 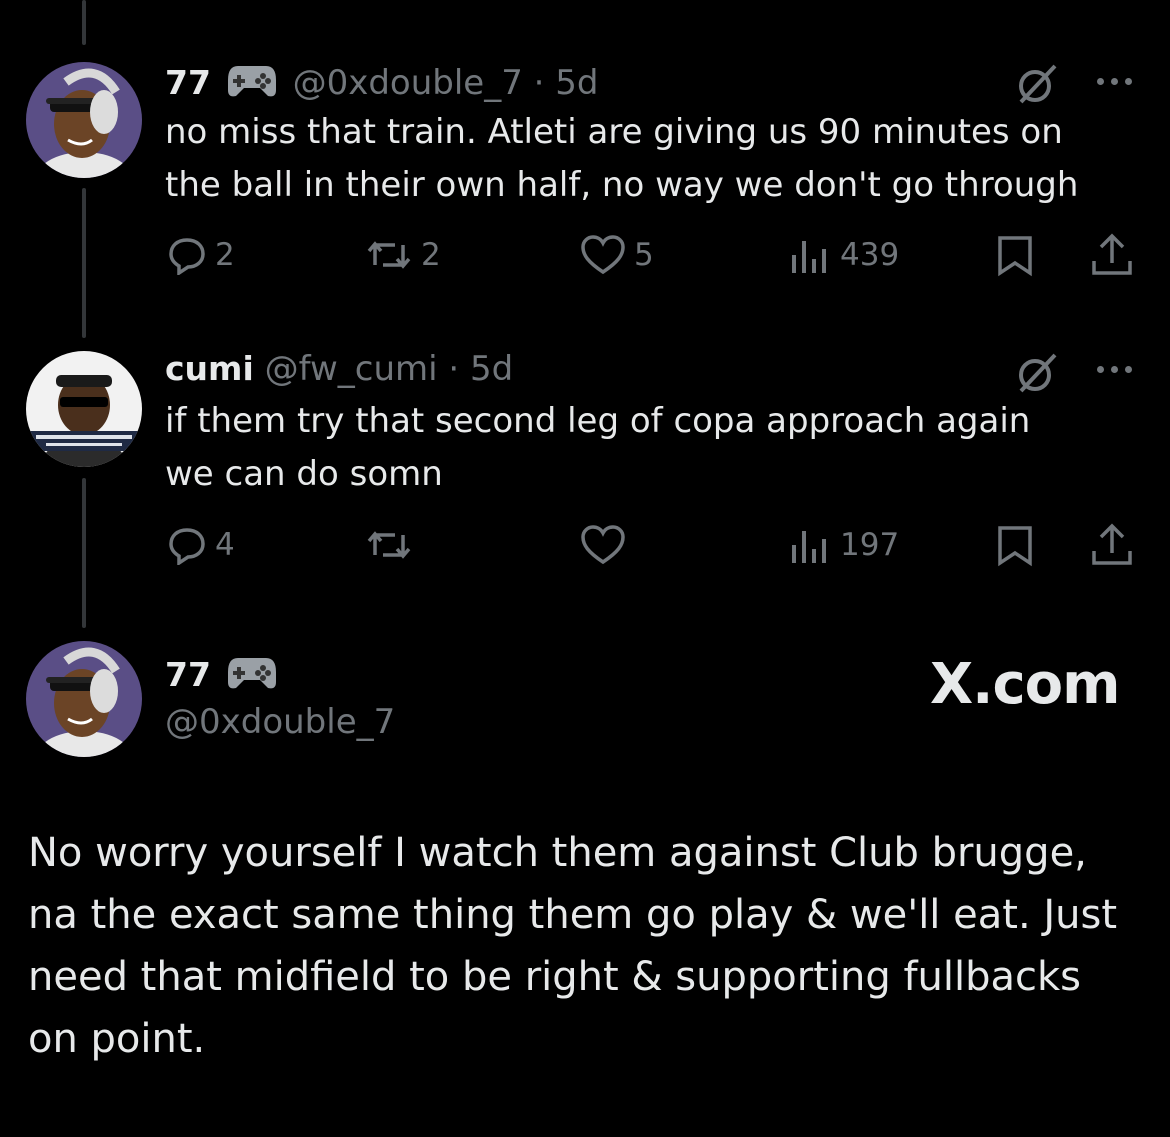 What do you see at coordinates (223, 676) in the screenshot?
I see `post-header: 77` at bounding box center [223, 676].